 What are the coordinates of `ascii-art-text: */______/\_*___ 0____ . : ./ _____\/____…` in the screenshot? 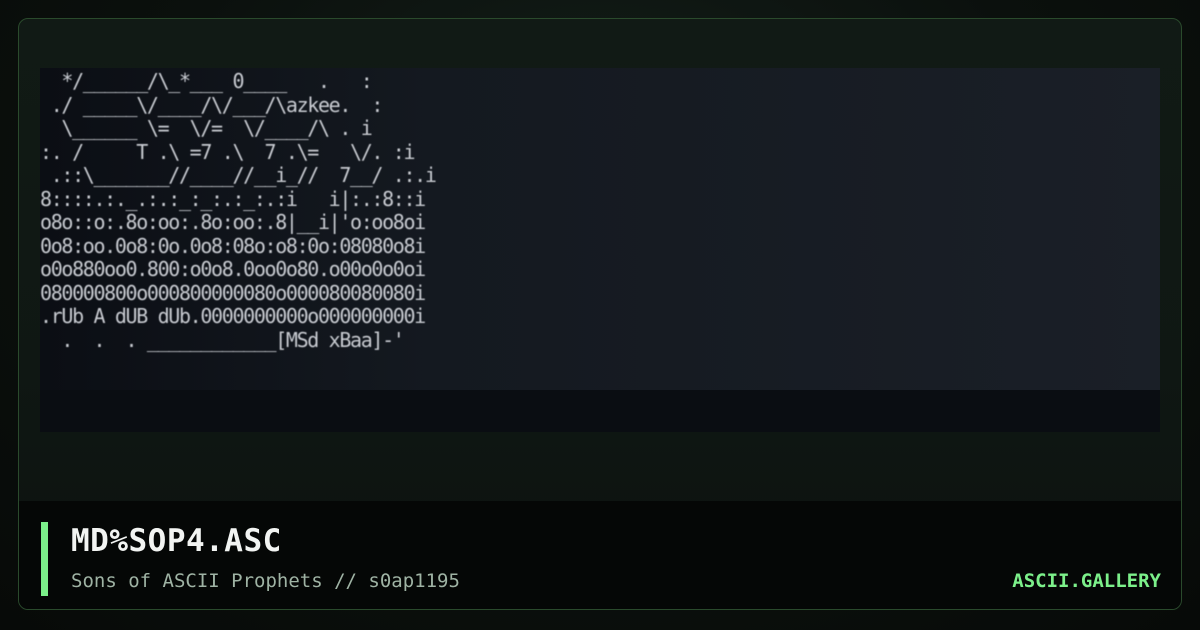 It's located at (238, 210).